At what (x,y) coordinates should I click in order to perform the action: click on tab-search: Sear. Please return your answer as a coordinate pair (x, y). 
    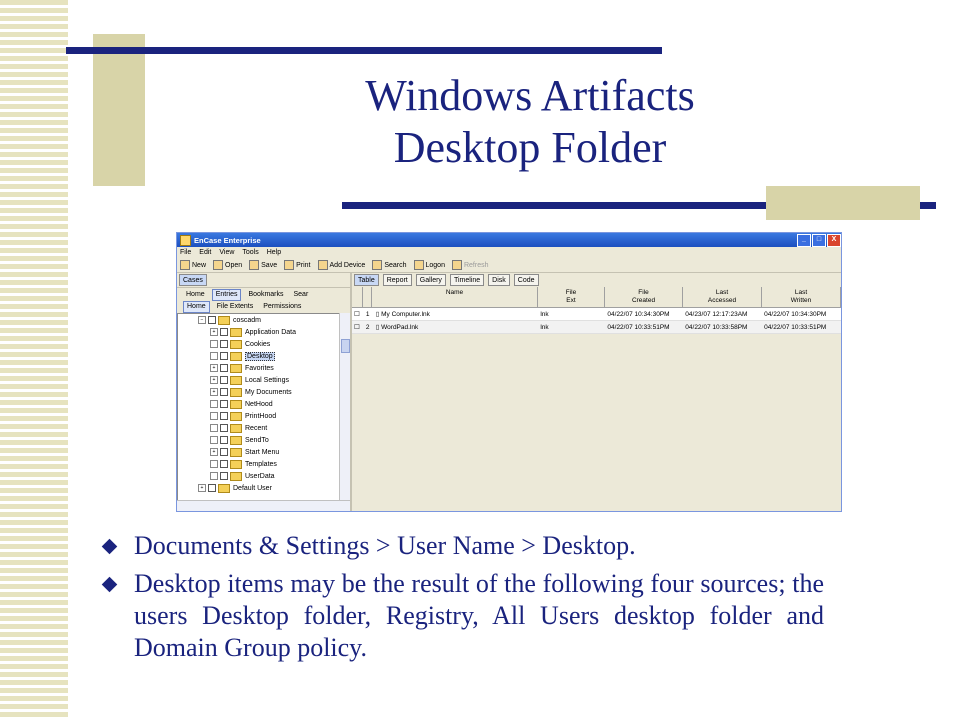
    Looking at the image, I should click on (301, 295).